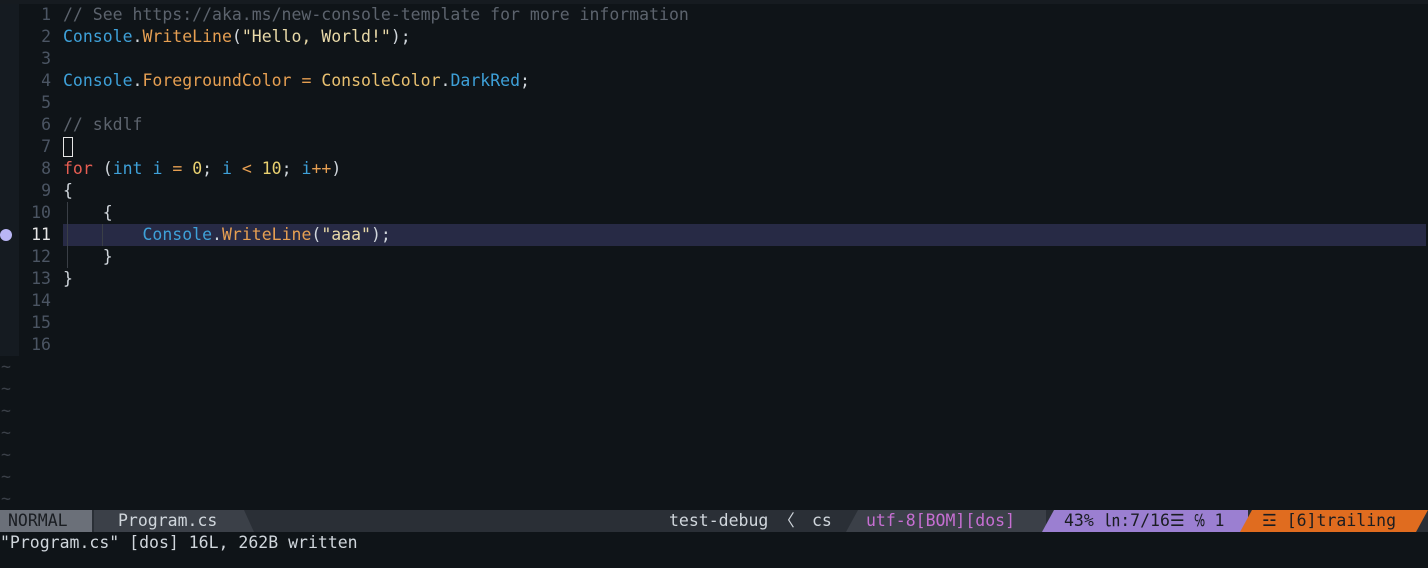  Describe the element at coordinates (744, 37) in the screenshot. I see `line-content: Console.WriteLine("Hello, World!");` at that location.